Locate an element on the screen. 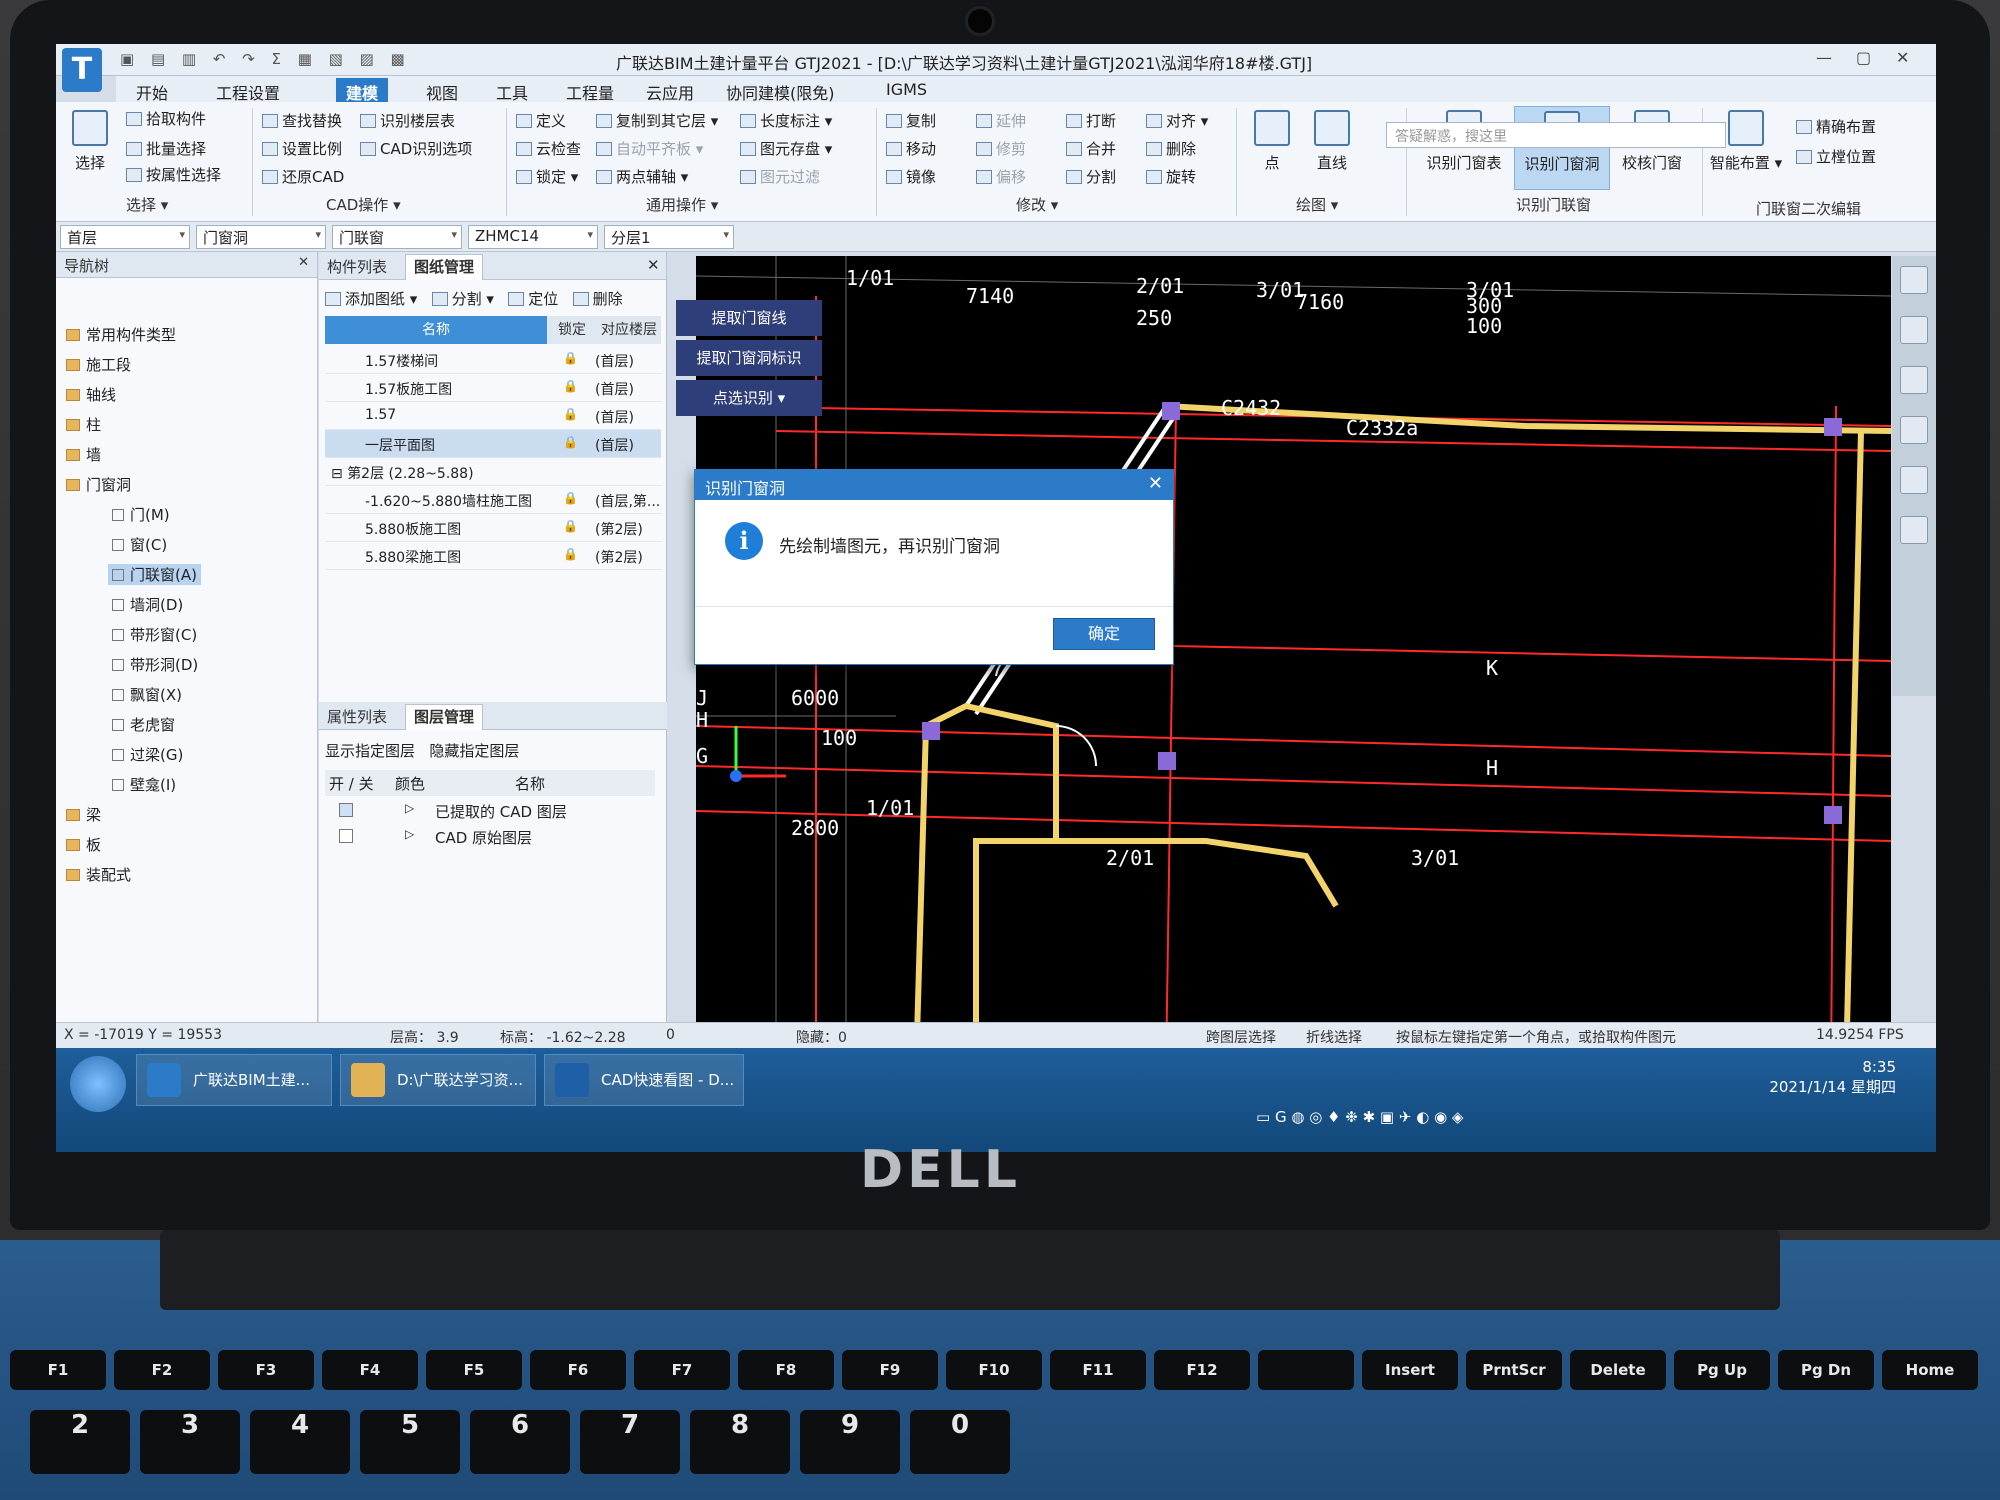  recognize-openings-button: 识别门窗洞 is located at coordinates (1562, 148).